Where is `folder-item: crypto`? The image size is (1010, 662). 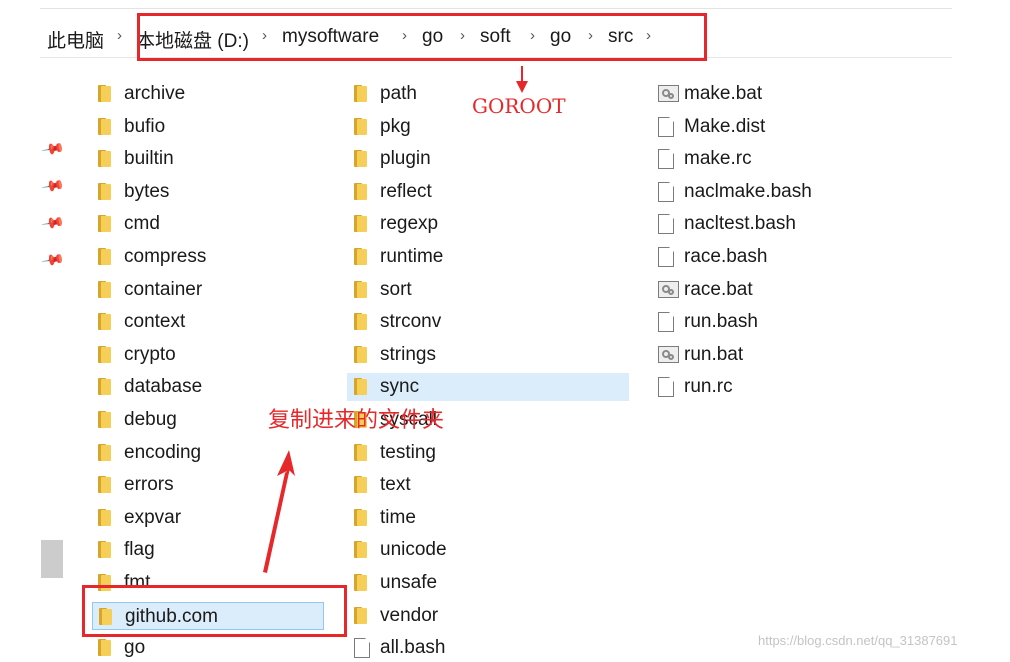 folder-item: crypto is located at coordinates (196, 355).